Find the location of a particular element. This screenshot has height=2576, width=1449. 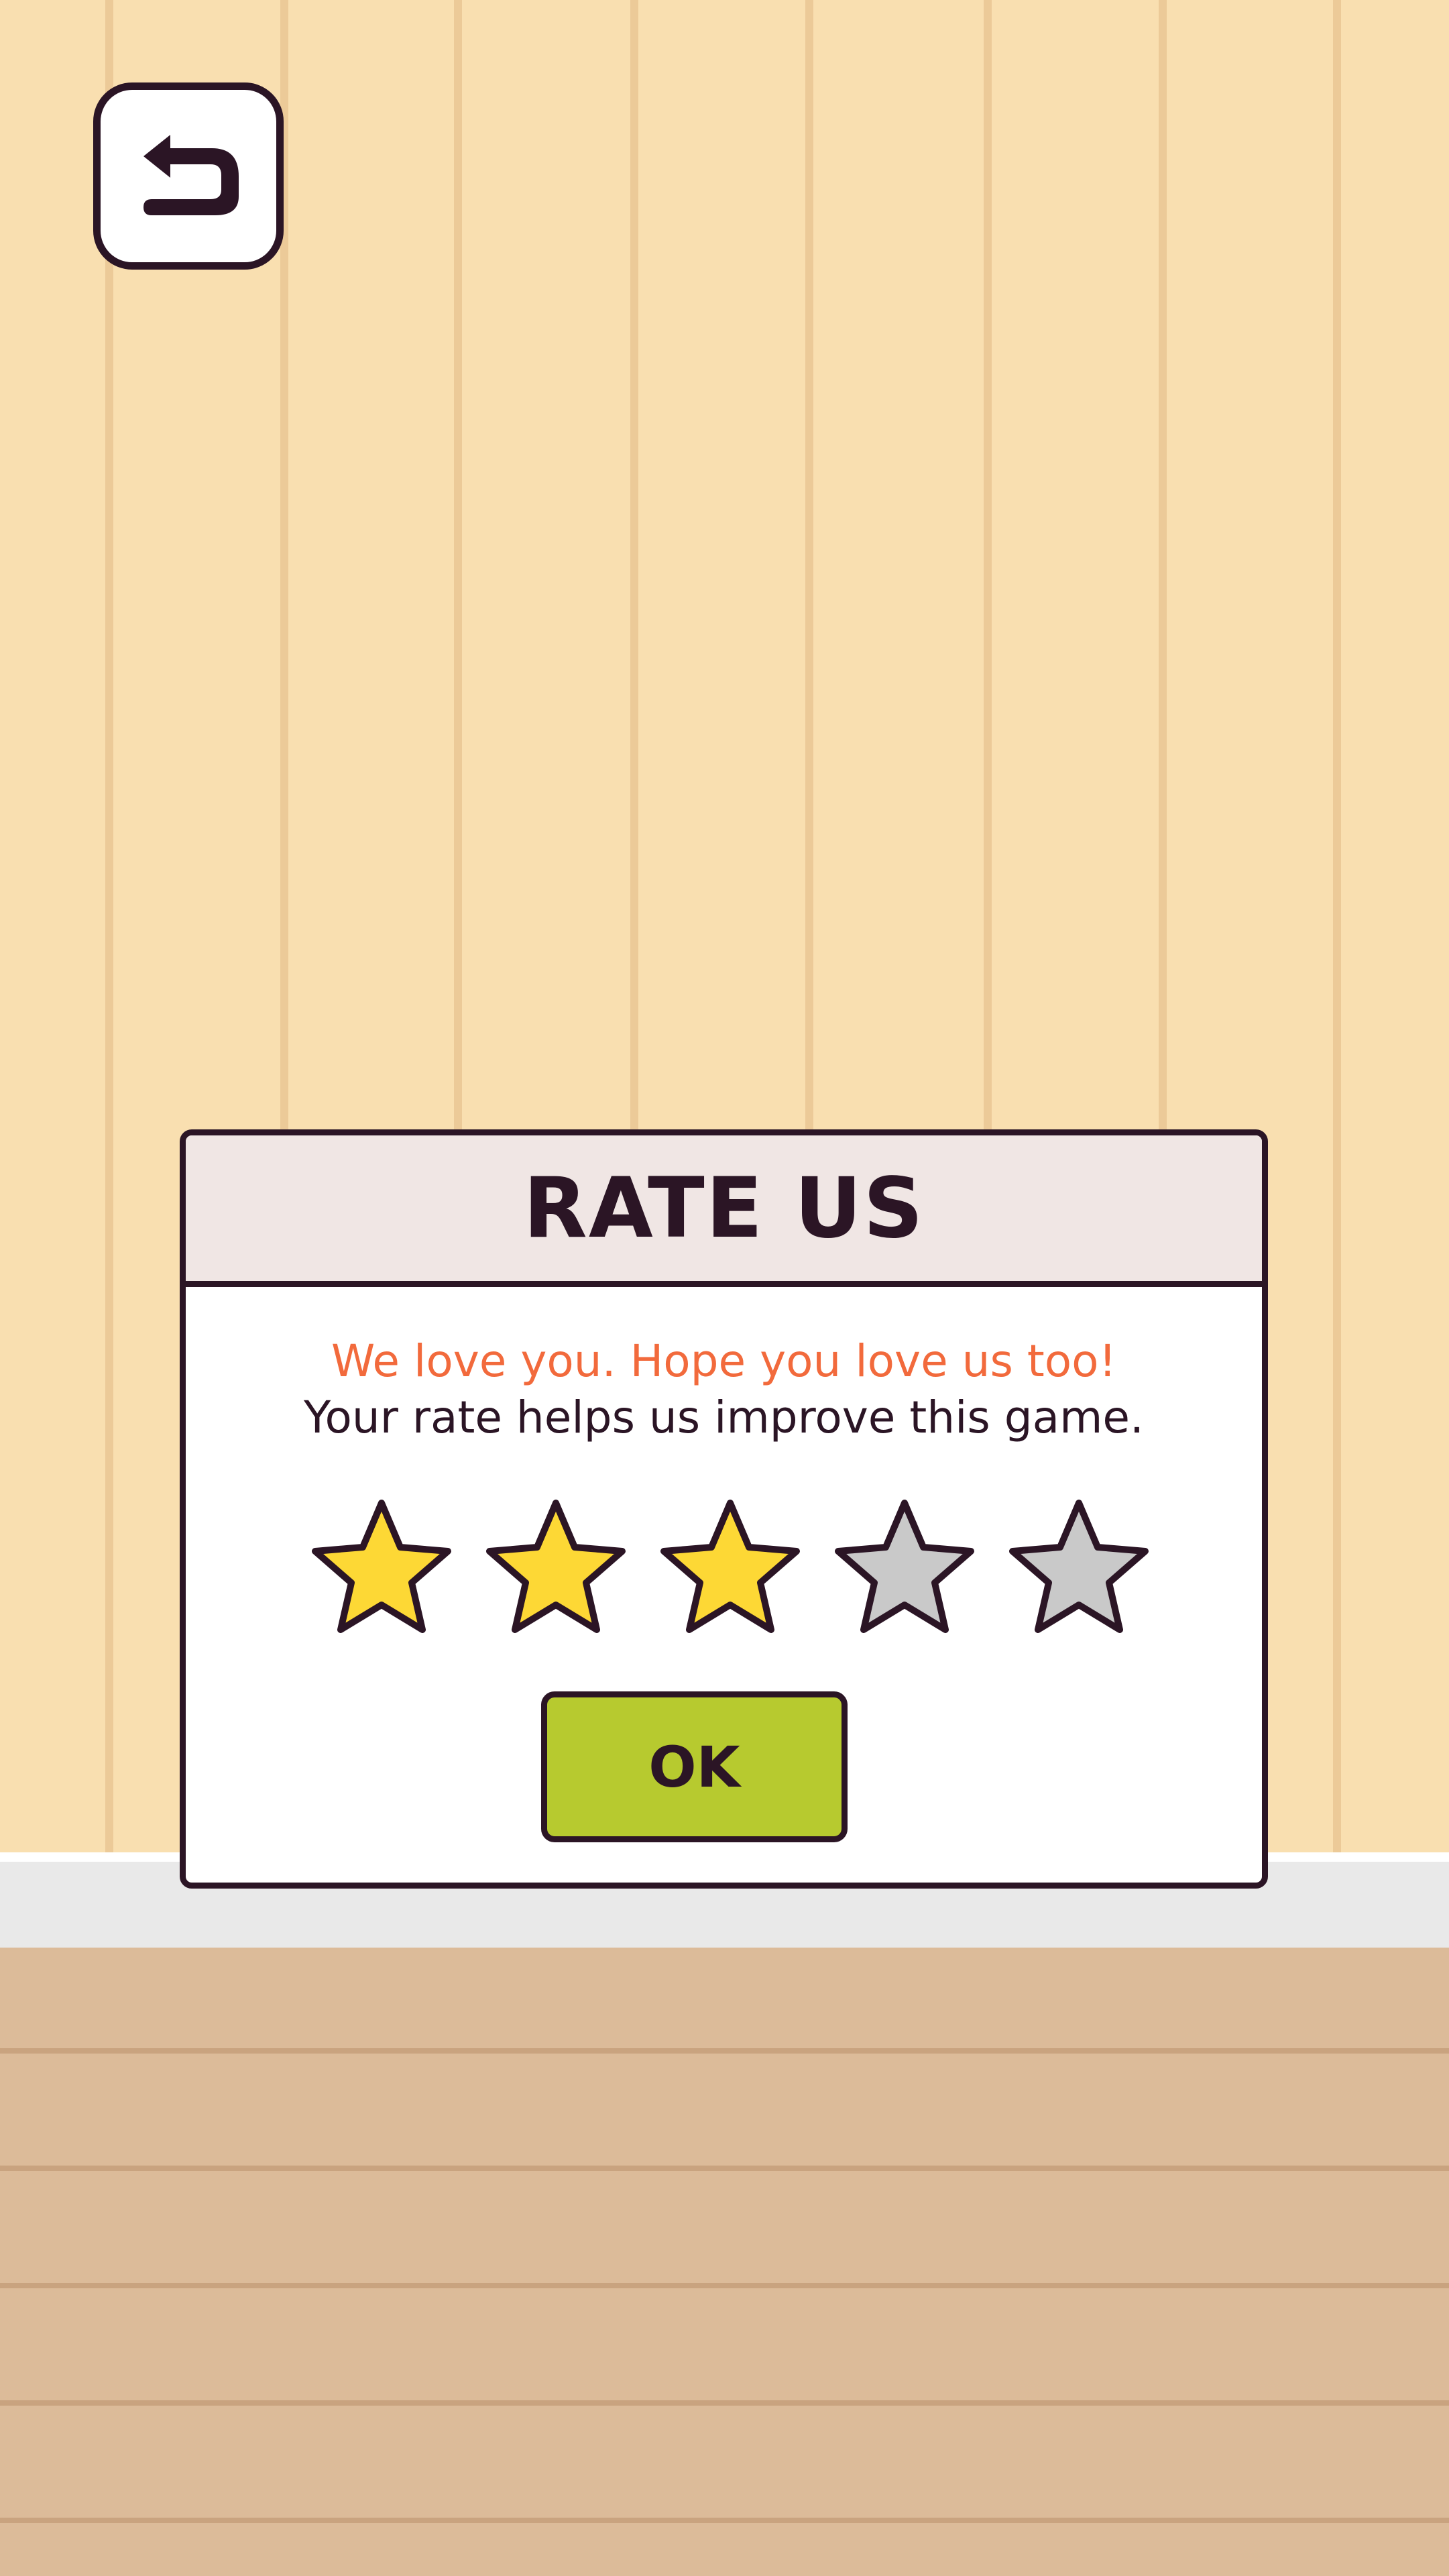

back-button is located at coordinates (188, 176).